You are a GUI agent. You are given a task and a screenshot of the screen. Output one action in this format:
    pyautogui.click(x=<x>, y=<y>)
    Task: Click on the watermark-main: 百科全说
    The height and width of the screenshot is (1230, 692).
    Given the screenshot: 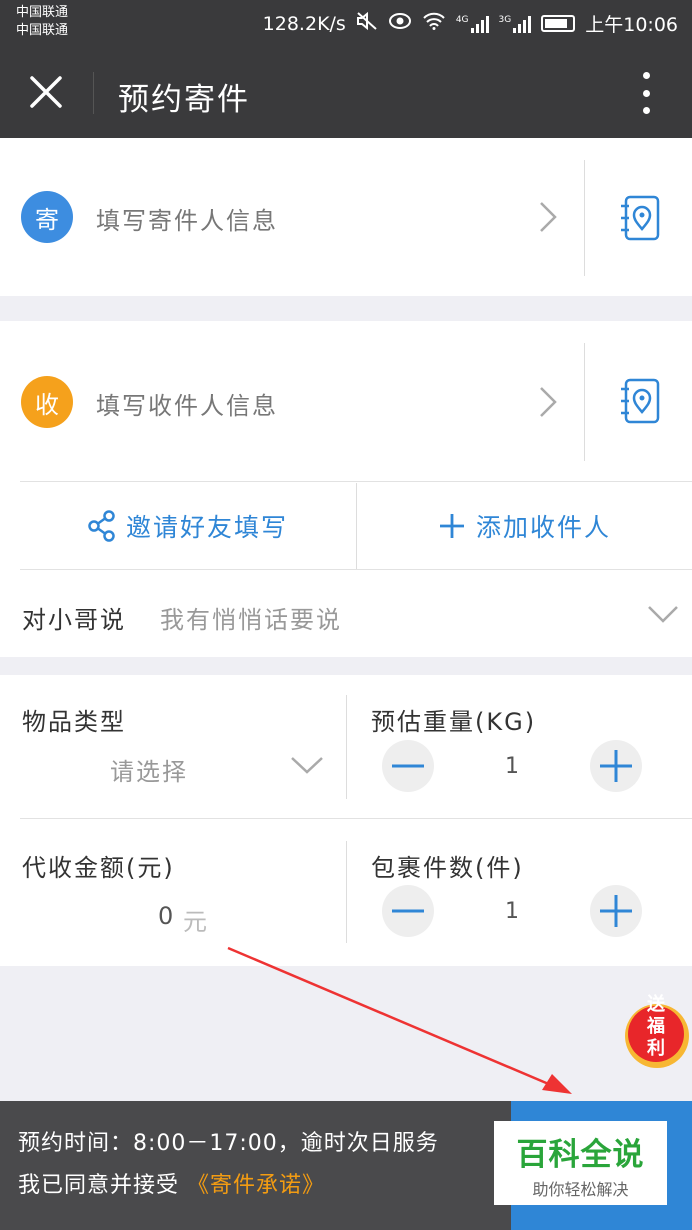 What is the action you would take?
    pyautogui.click(x=580, y=1155)
    